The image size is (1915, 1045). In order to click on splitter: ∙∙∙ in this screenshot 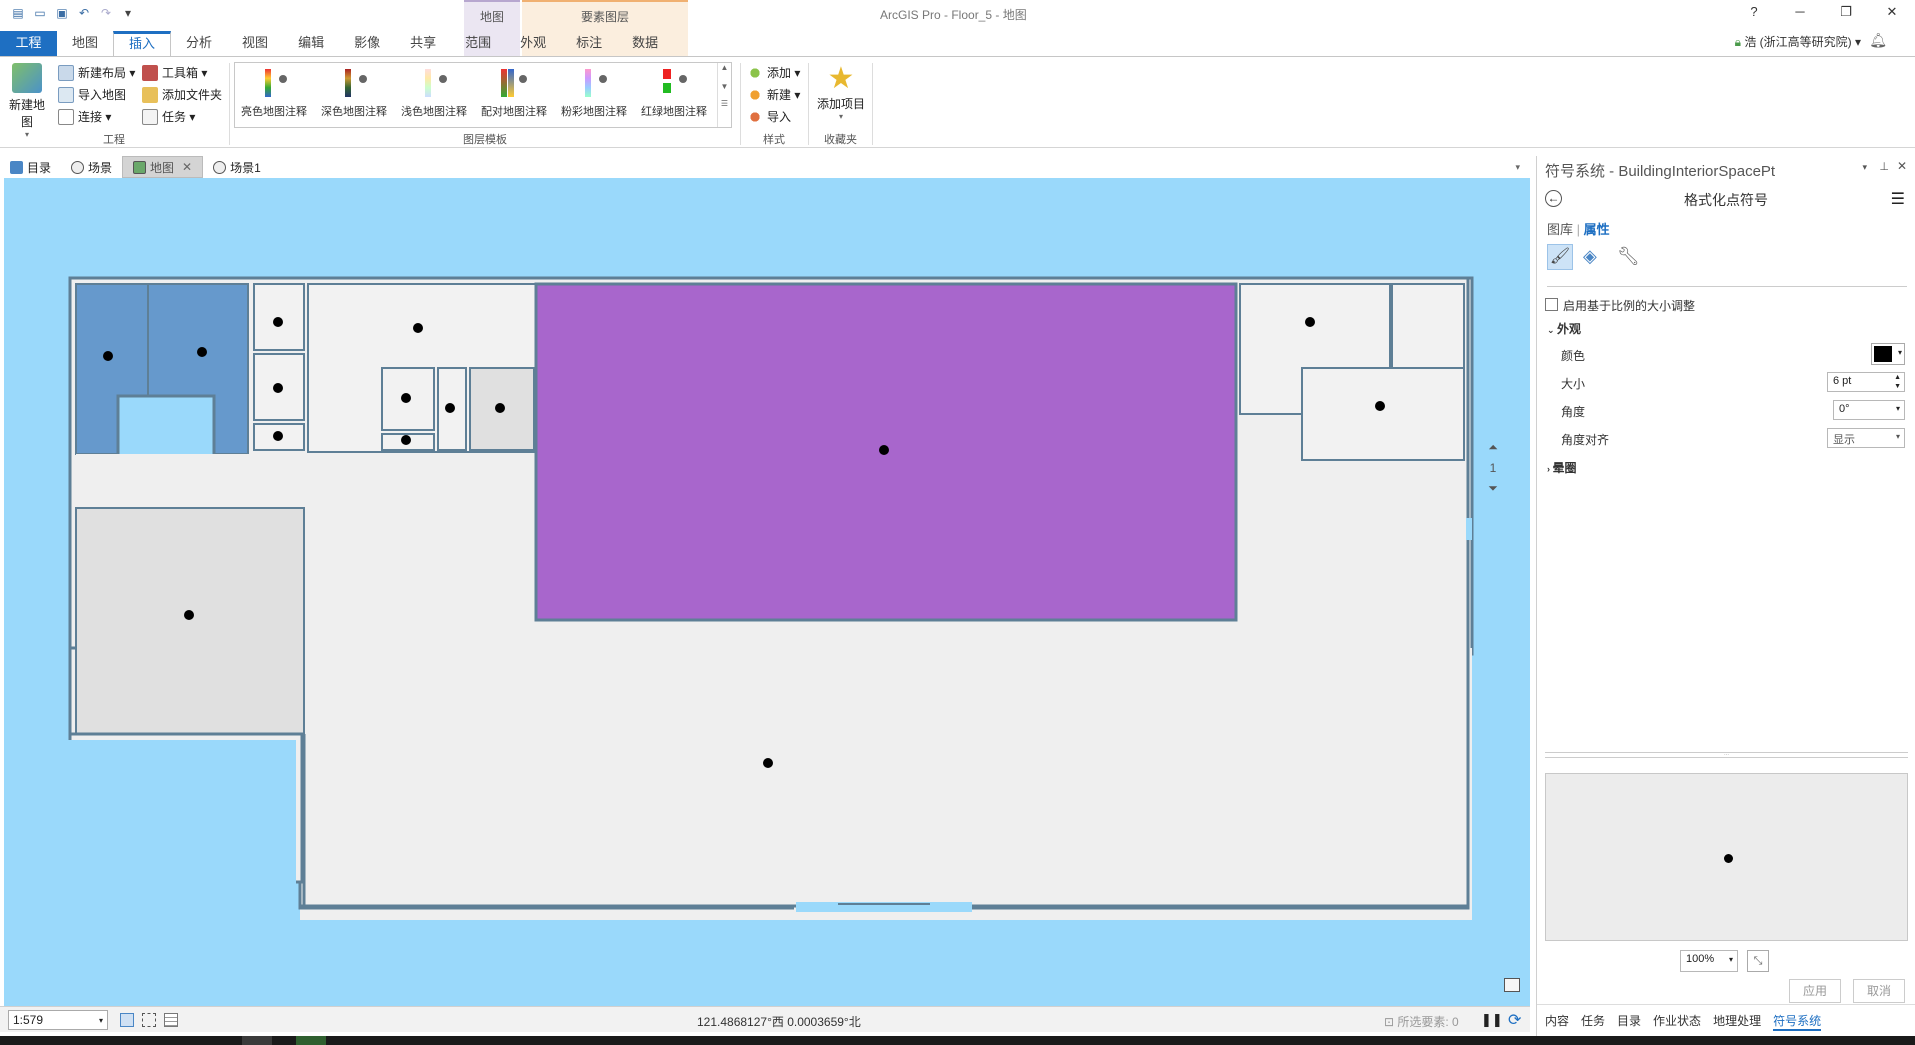, I will do `click(1726, 755)`.